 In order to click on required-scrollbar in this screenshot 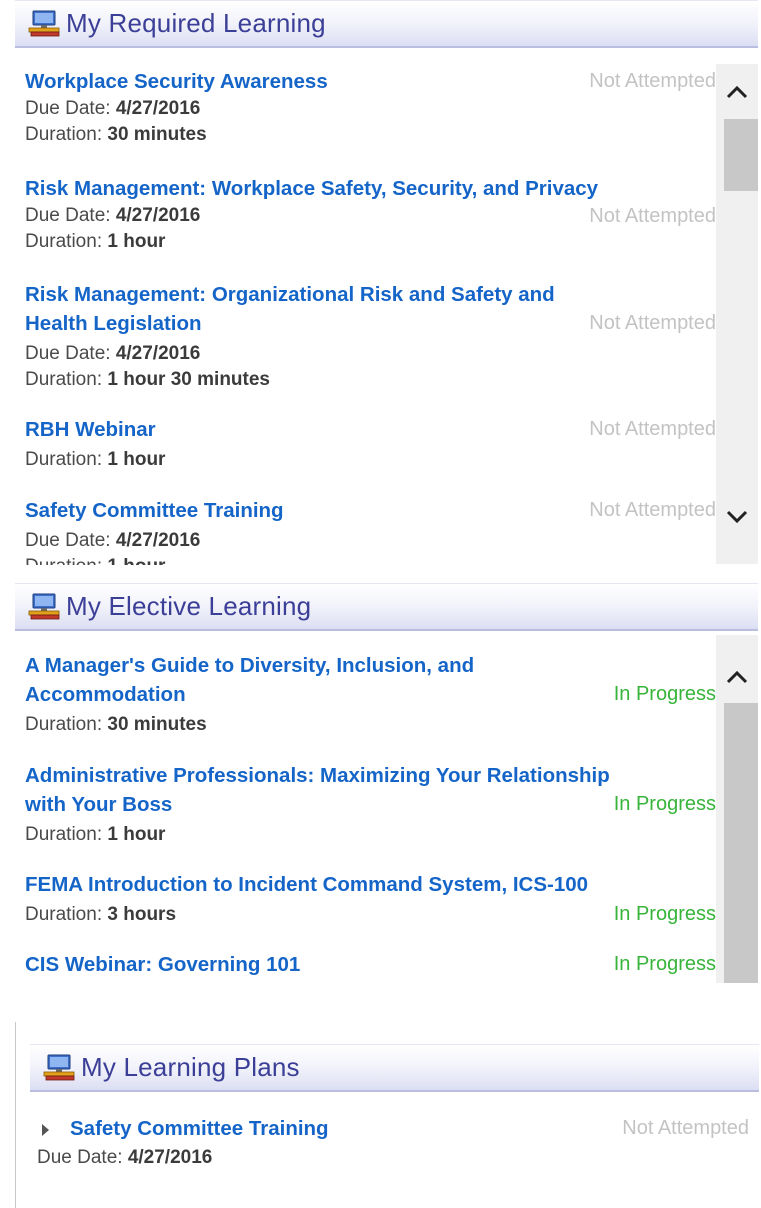, I will do `click(737, 314)`.